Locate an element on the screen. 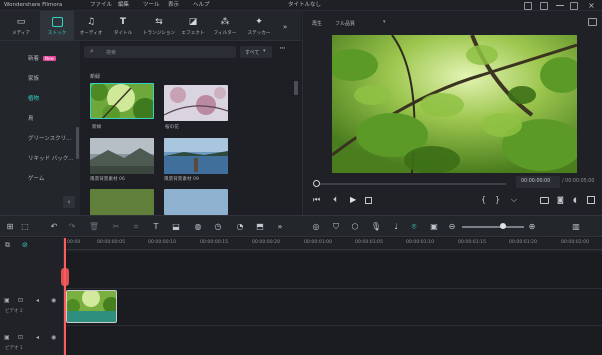 The height and width of the screenshot is (355, 602). tab-transition: ⇆ トランジション is located at coordinates (159, 26).